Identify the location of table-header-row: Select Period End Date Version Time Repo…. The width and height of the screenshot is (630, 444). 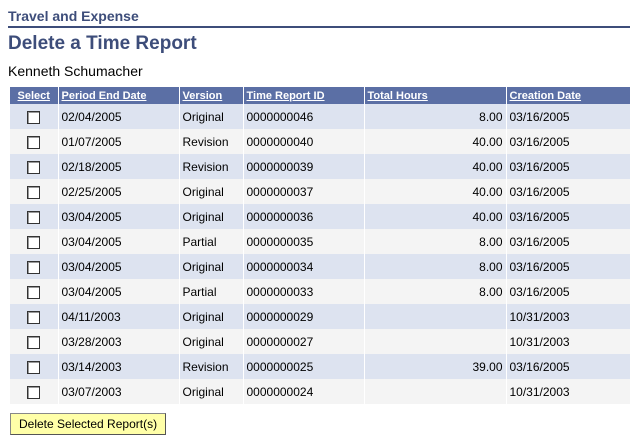
(320, 95).